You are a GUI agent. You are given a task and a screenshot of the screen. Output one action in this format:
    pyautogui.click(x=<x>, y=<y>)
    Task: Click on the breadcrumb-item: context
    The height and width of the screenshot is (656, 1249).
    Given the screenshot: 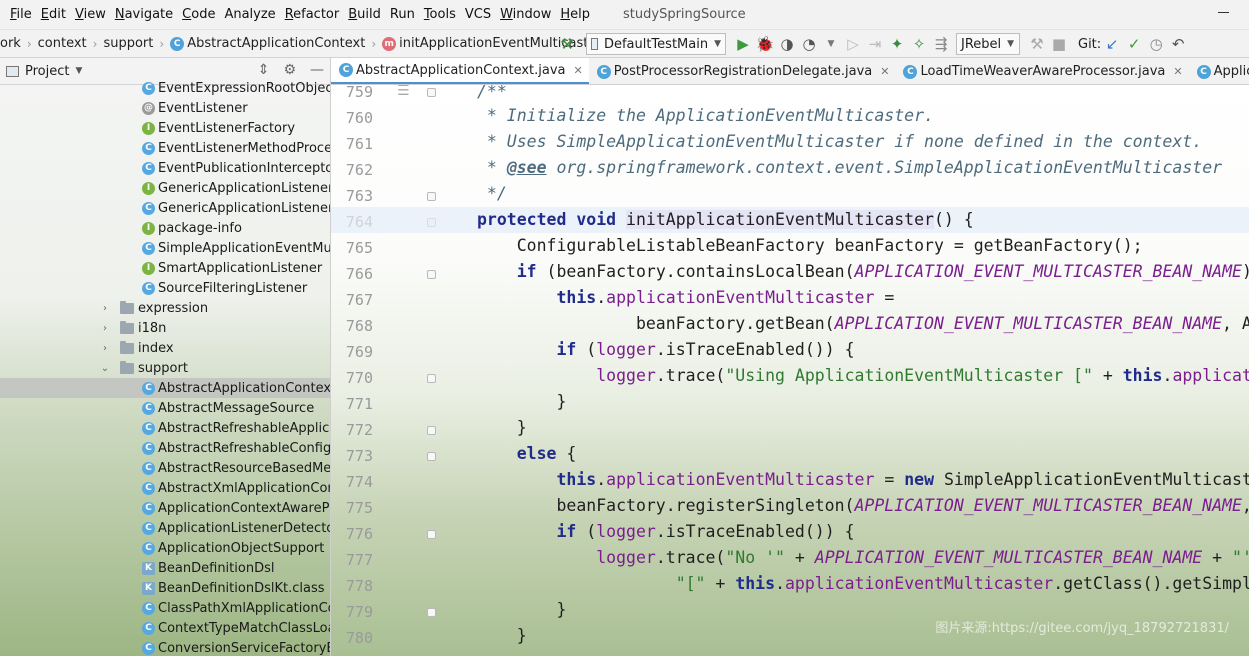 What is the action you would take?
    pyautogui.click(x=62, y=43)
    